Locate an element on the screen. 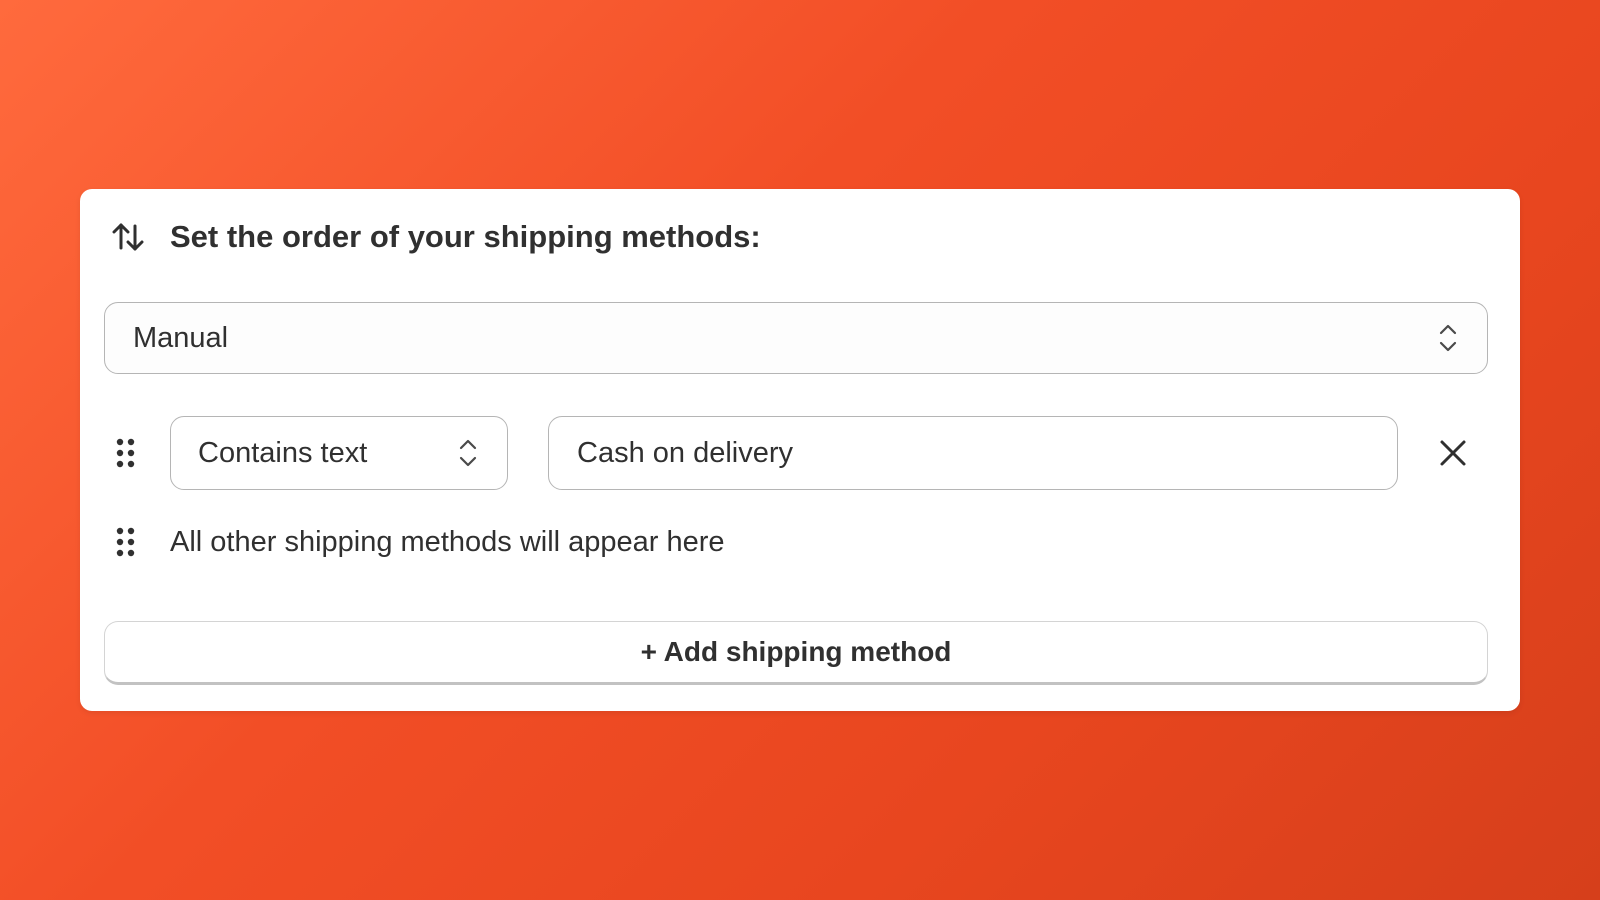 Image resolution: width=1600 pixels, height=900 pixels. shipping-rule-row: Contains text Cash on delivery is located at coordinates (800, 453).